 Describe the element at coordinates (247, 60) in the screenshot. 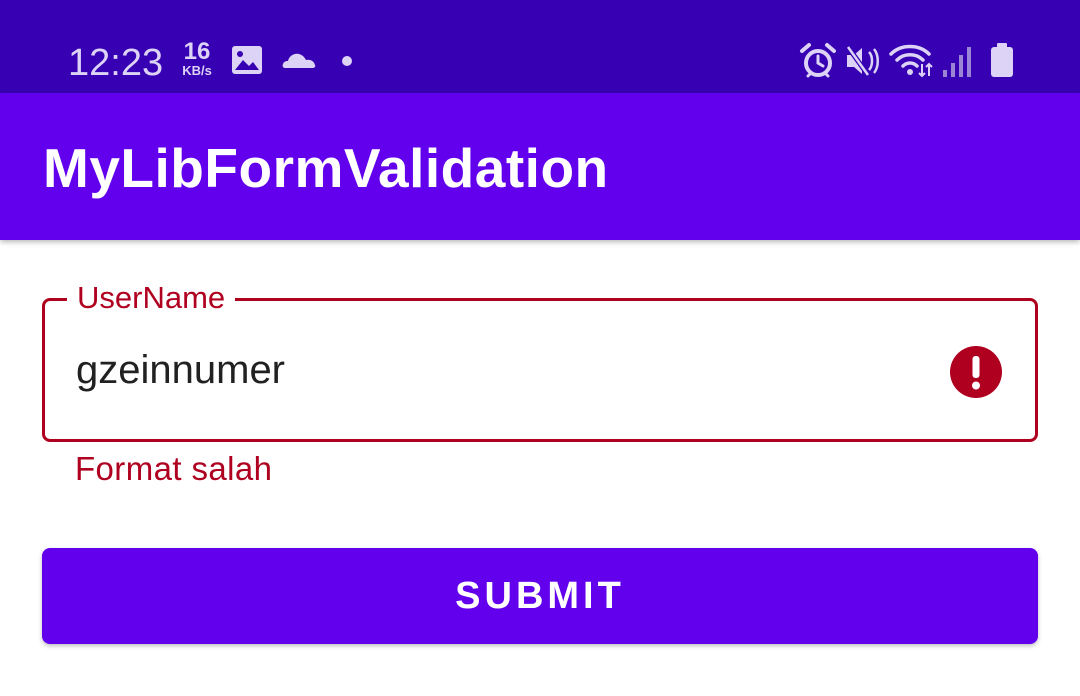

I see `image-icon` at that location.